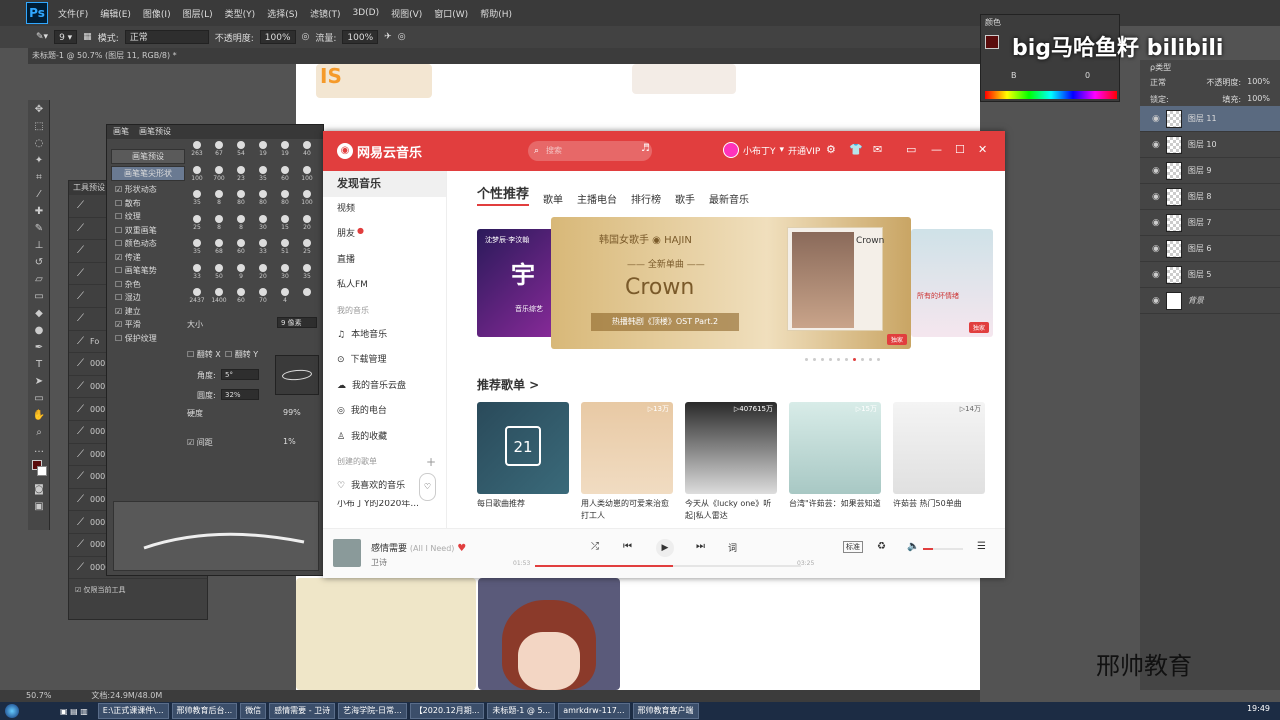  What do you see at coordinates (148, 258) in the screenshot?
I see `brush-option: ☑ 传递` at bounding box center [148, 258].